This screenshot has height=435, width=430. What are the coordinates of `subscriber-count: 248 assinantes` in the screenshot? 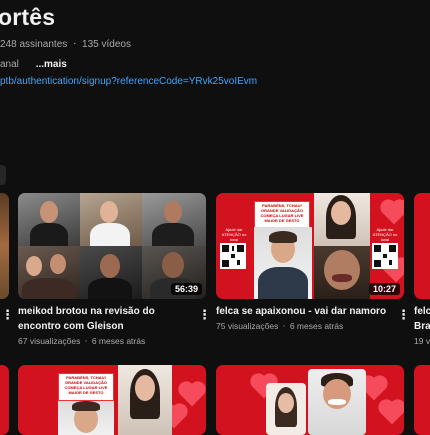 It's located at (34, 44).